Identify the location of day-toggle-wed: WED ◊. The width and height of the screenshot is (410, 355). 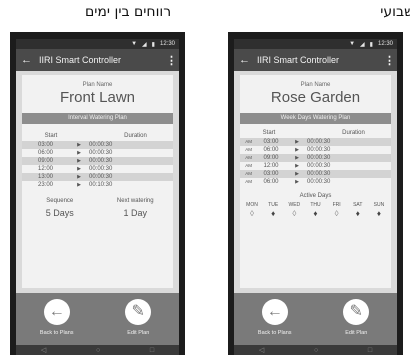
(294, 210).